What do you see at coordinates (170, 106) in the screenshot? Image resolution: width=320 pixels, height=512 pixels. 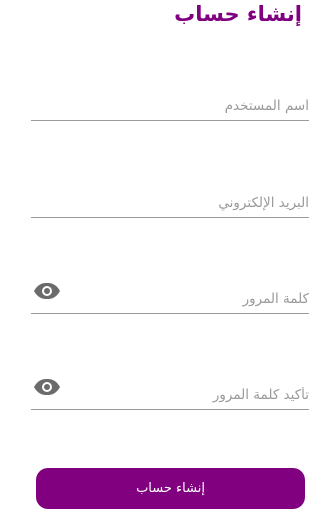 I see `username-input` at bounding box center [170, 106].